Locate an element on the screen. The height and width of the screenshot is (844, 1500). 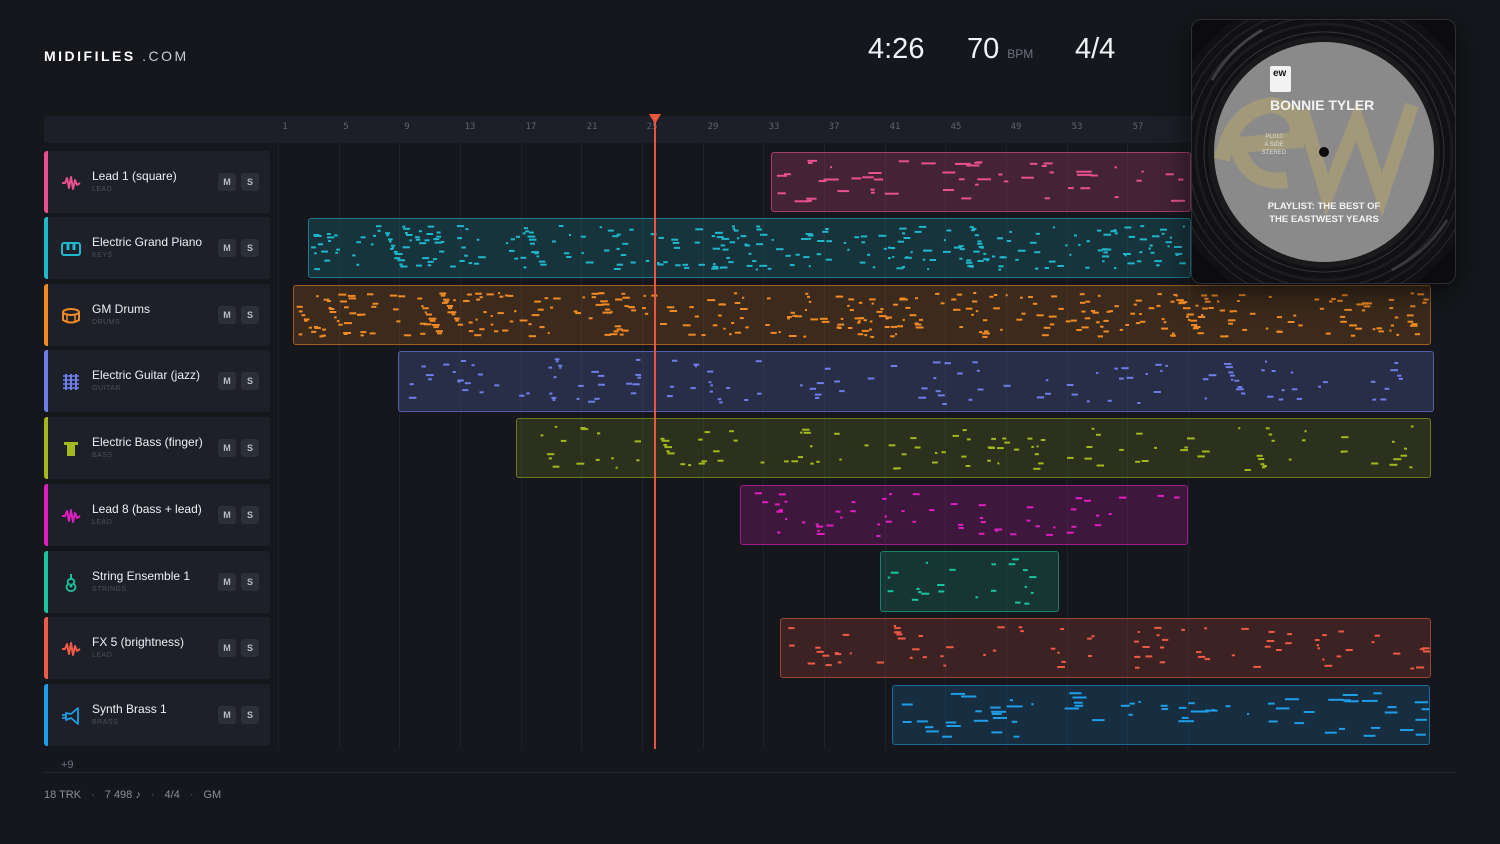
track-header-string-ensemble: String Ensemble 1 STRINGS M S is located at coordinates (157, 582).